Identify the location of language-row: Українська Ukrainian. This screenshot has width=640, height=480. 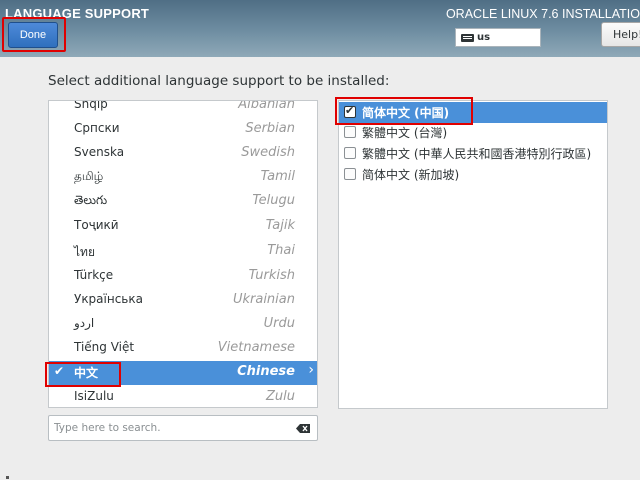
(183, 301).